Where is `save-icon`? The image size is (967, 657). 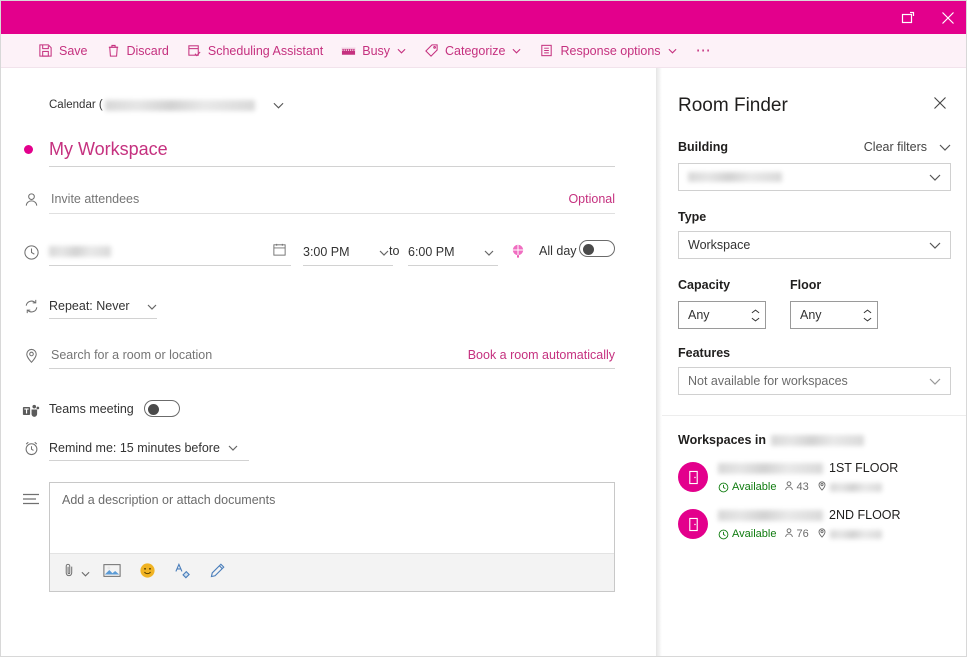
save-icon is located at coordinates (45, 50).